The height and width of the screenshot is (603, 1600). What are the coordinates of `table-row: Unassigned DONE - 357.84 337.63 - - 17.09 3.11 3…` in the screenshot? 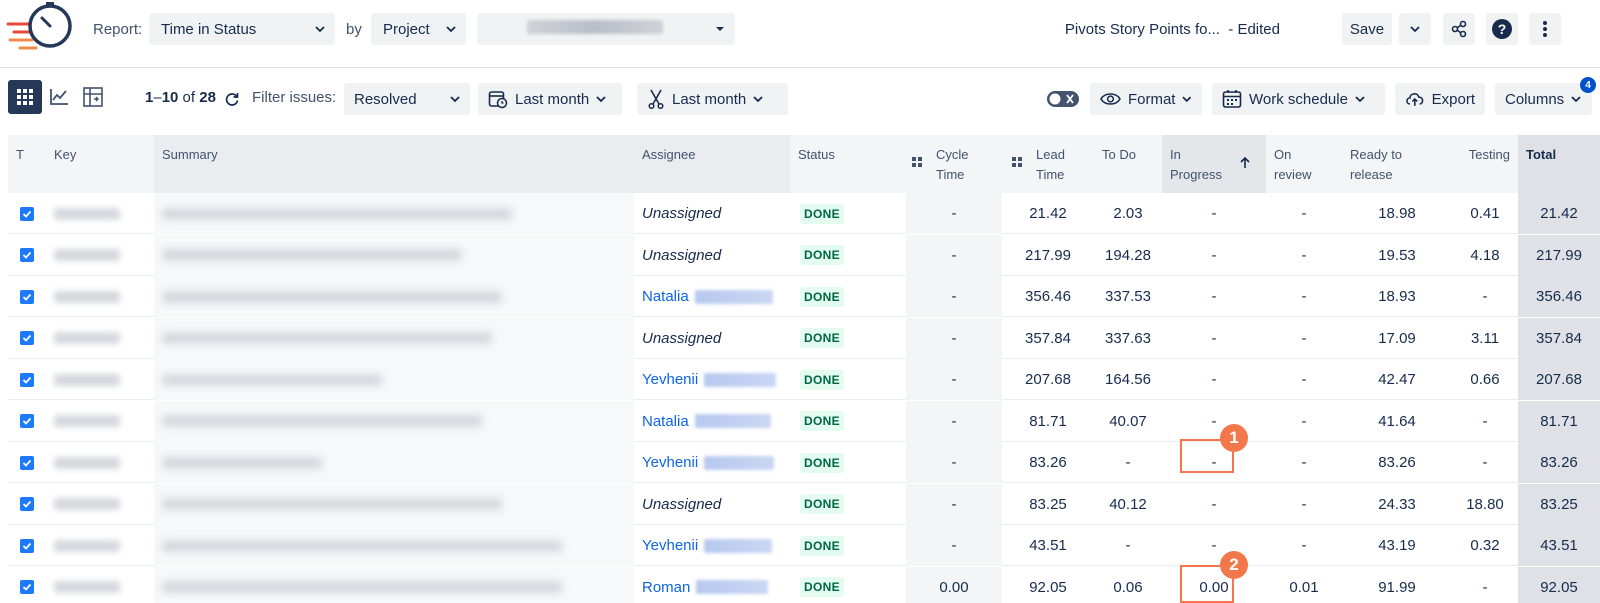 It's located at (804, 338).